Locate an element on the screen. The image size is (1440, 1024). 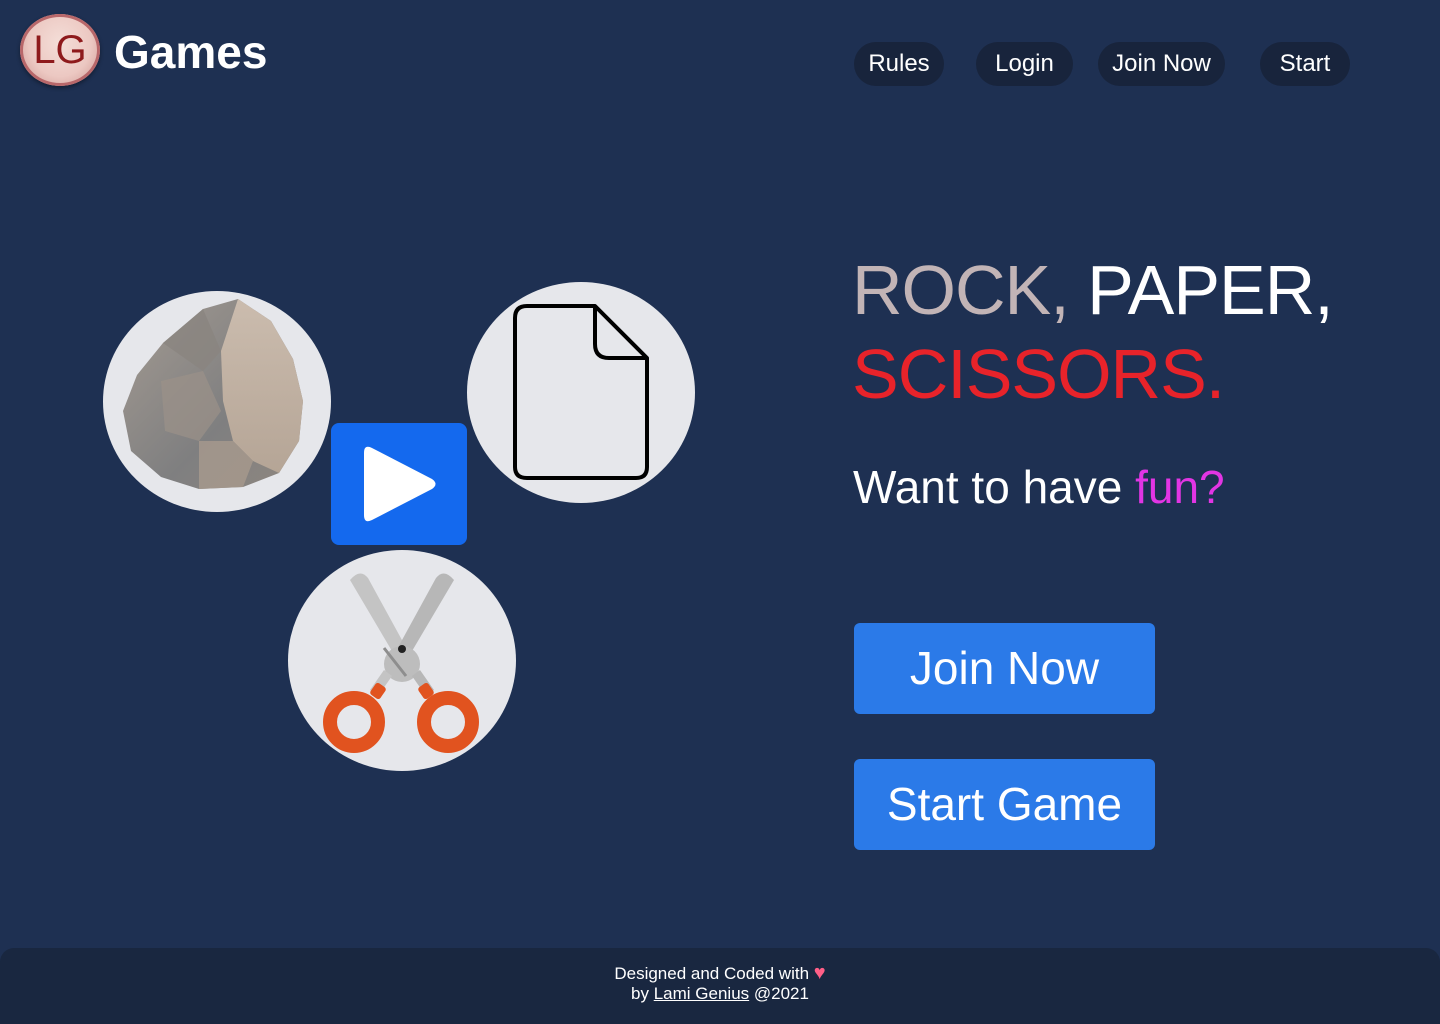
tagline: Want to have fun? is located at coordinates (1039, 487).